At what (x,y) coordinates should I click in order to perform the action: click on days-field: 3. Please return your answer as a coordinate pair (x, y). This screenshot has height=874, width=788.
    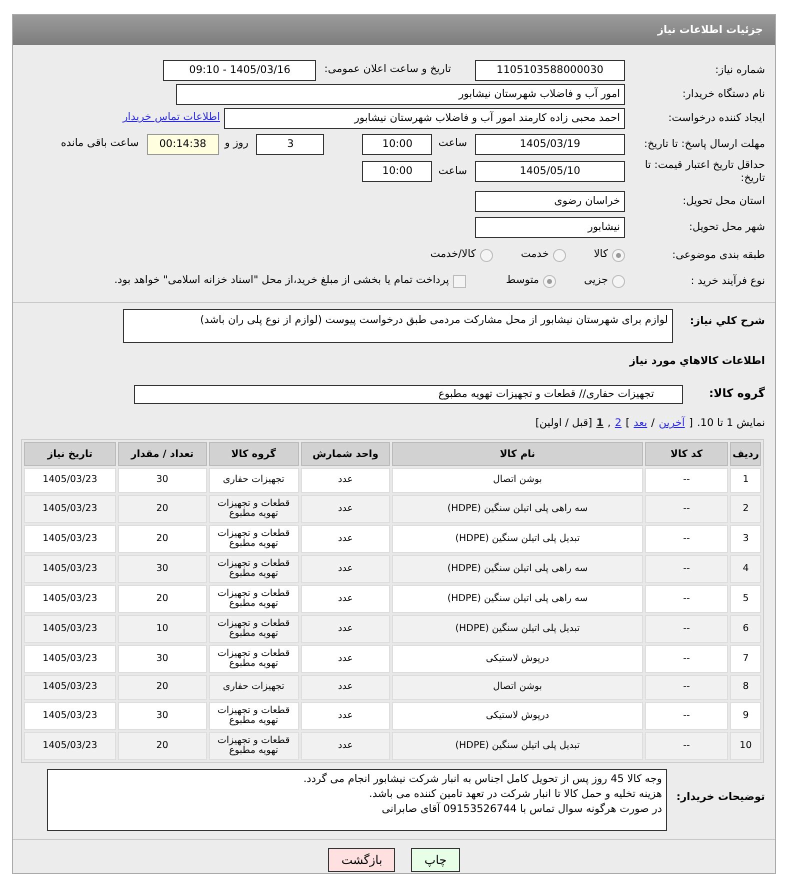
    Looking at the image, I should click on (290, 144).